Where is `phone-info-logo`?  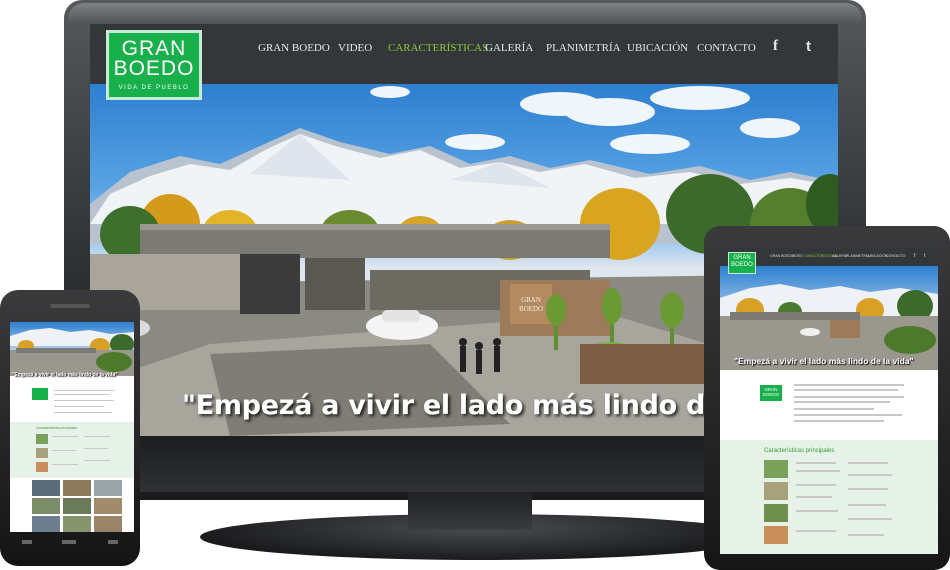
phone-info-logo is located at coordinates (40, 394).